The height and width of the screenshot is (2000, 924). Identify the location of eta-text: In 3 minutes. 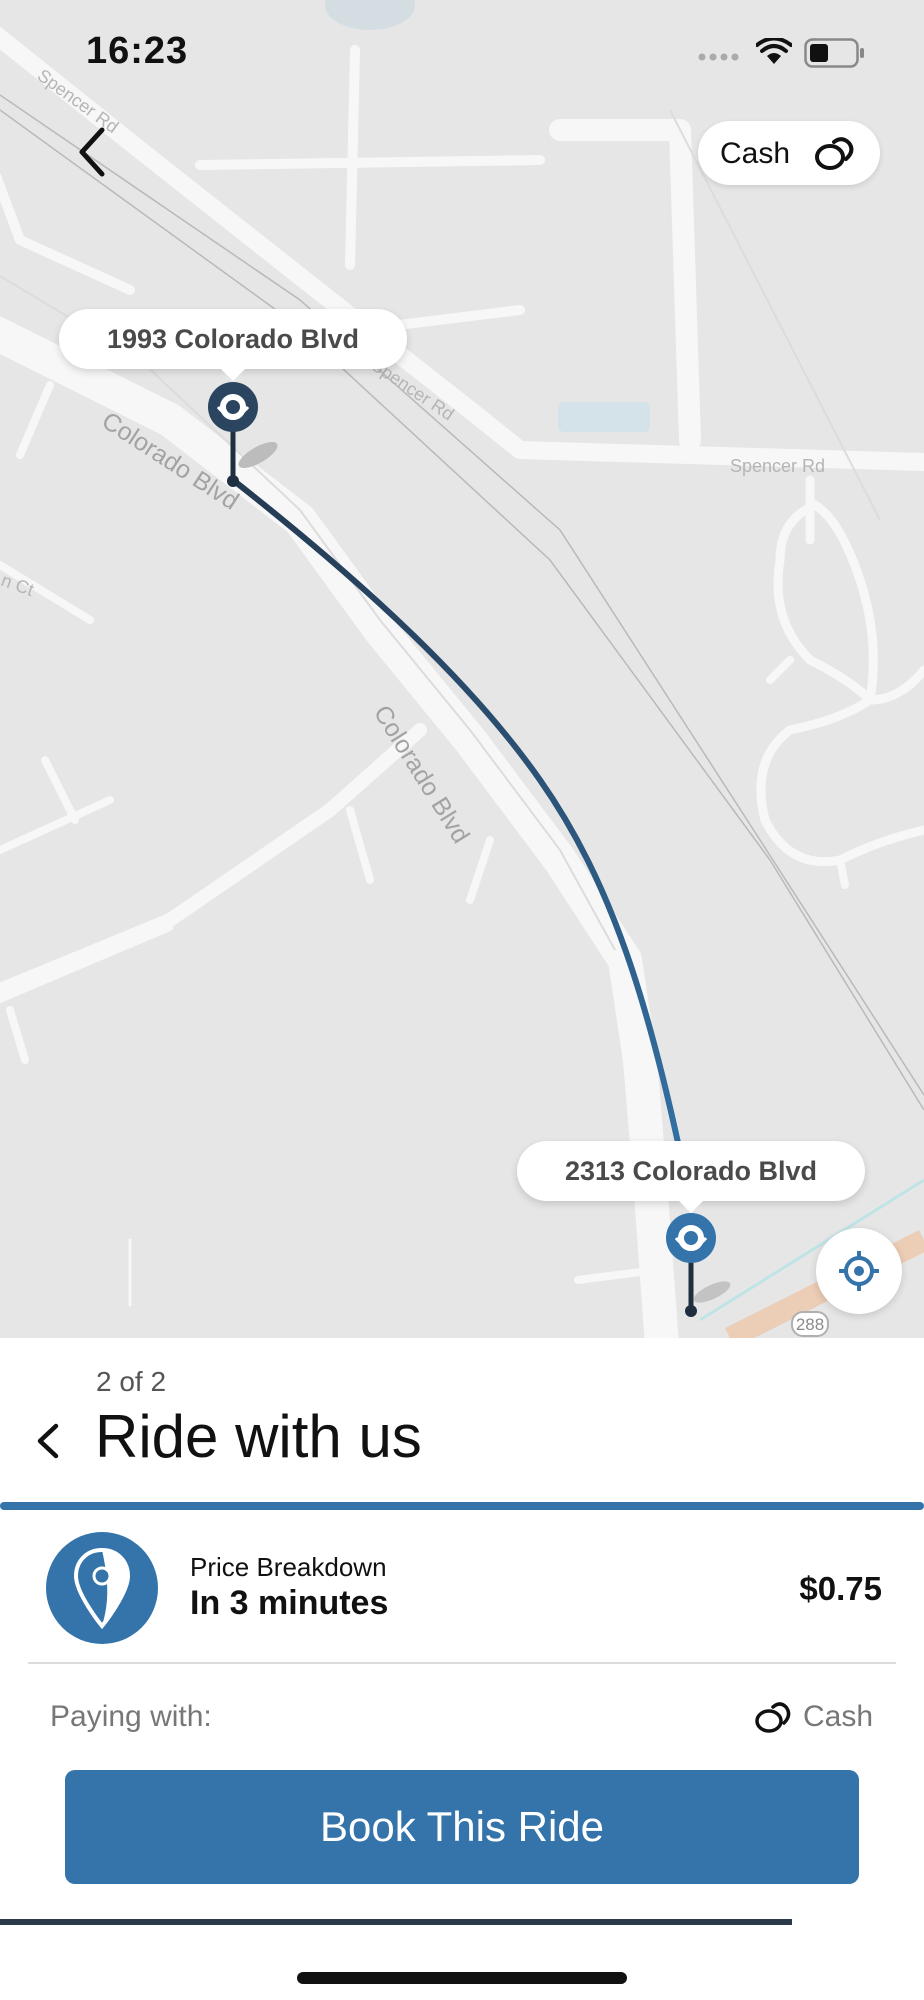
(289, 1603).